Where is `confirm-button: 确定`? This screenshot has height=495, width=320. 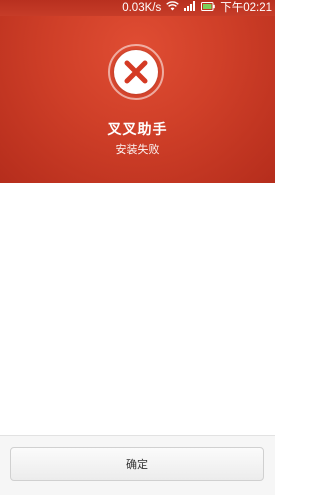
confirm-button: 确定 is located at coordinates (137, 464).